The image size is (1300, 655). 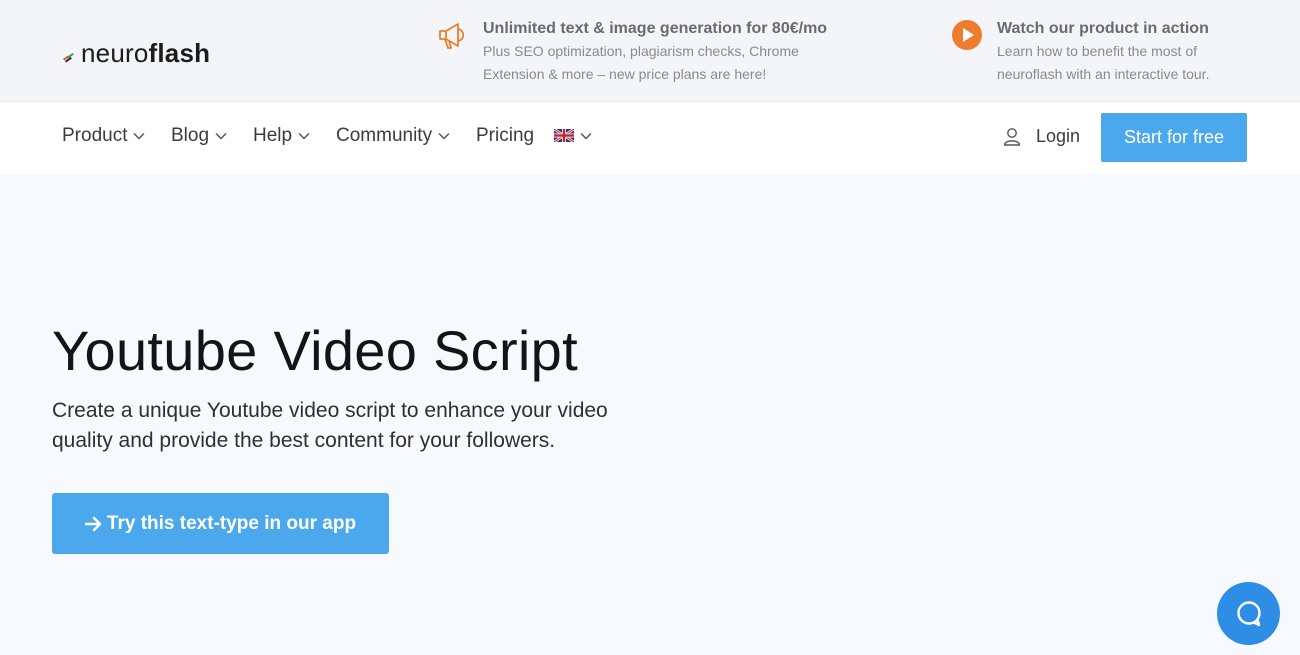 What do you see at coordinates (231, 523) in the screenshot?
I see `try-in-app-label: Try this text-type in our app` at bounding box center [231, 523].